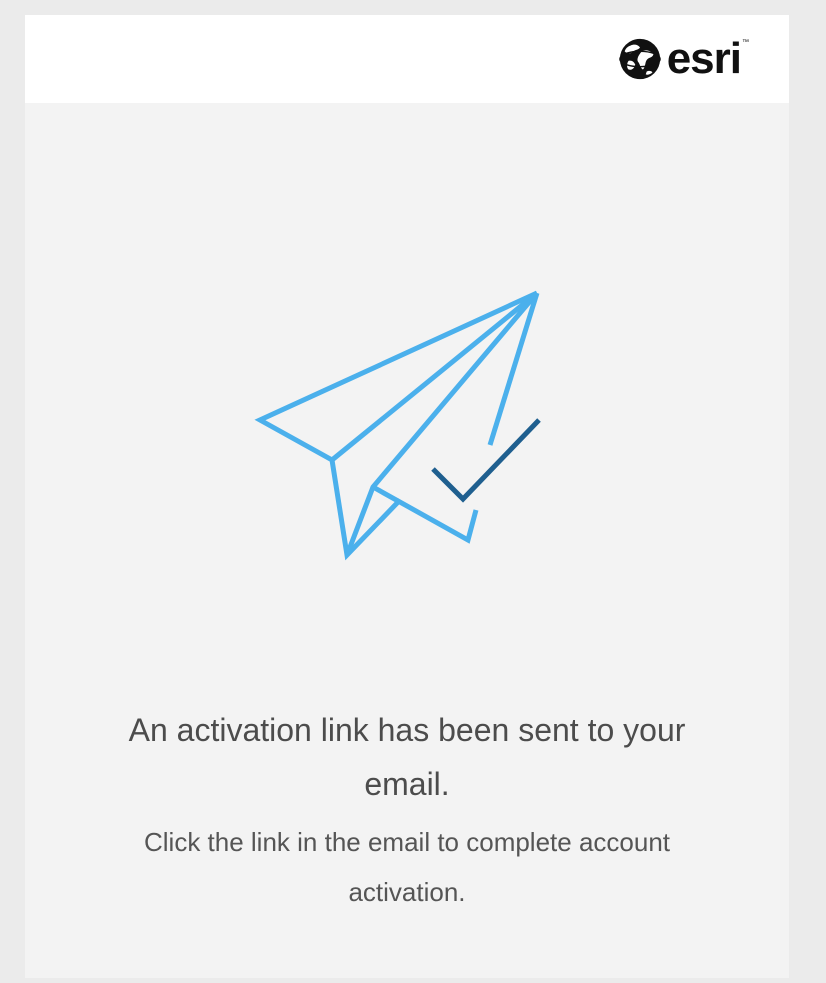 Image resolution: width=826 pixels, height=983 pixels. Describe the element at coordinates (704, 58) in the screenshot. I see `logo-wordmark: esri` at that location.